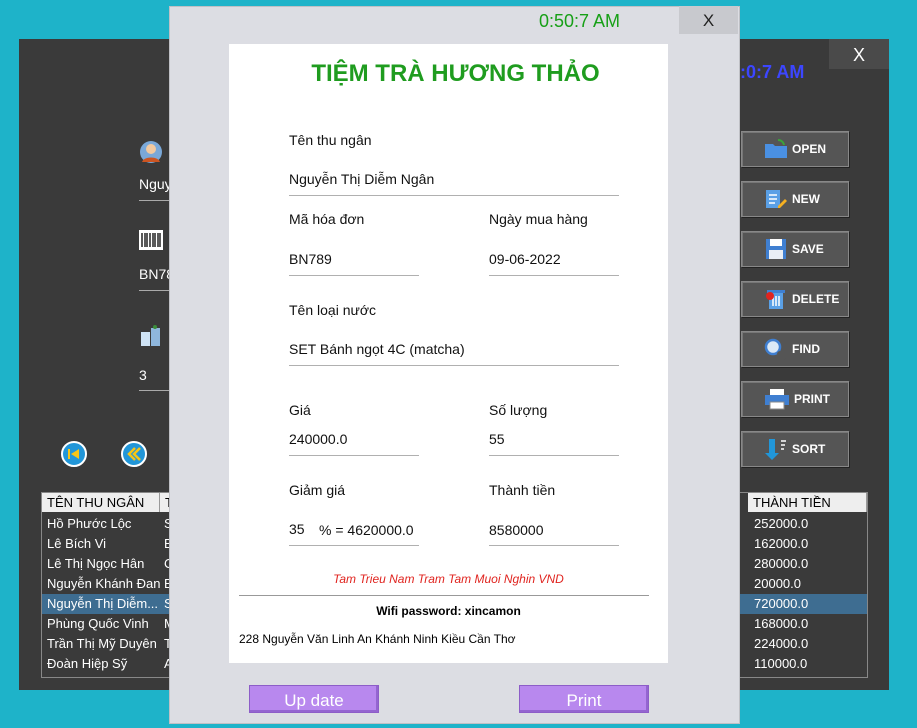 This screenshot has height=728, width=917. I want to click on cashier-label: Tên thu ngân, so click(330, 140).